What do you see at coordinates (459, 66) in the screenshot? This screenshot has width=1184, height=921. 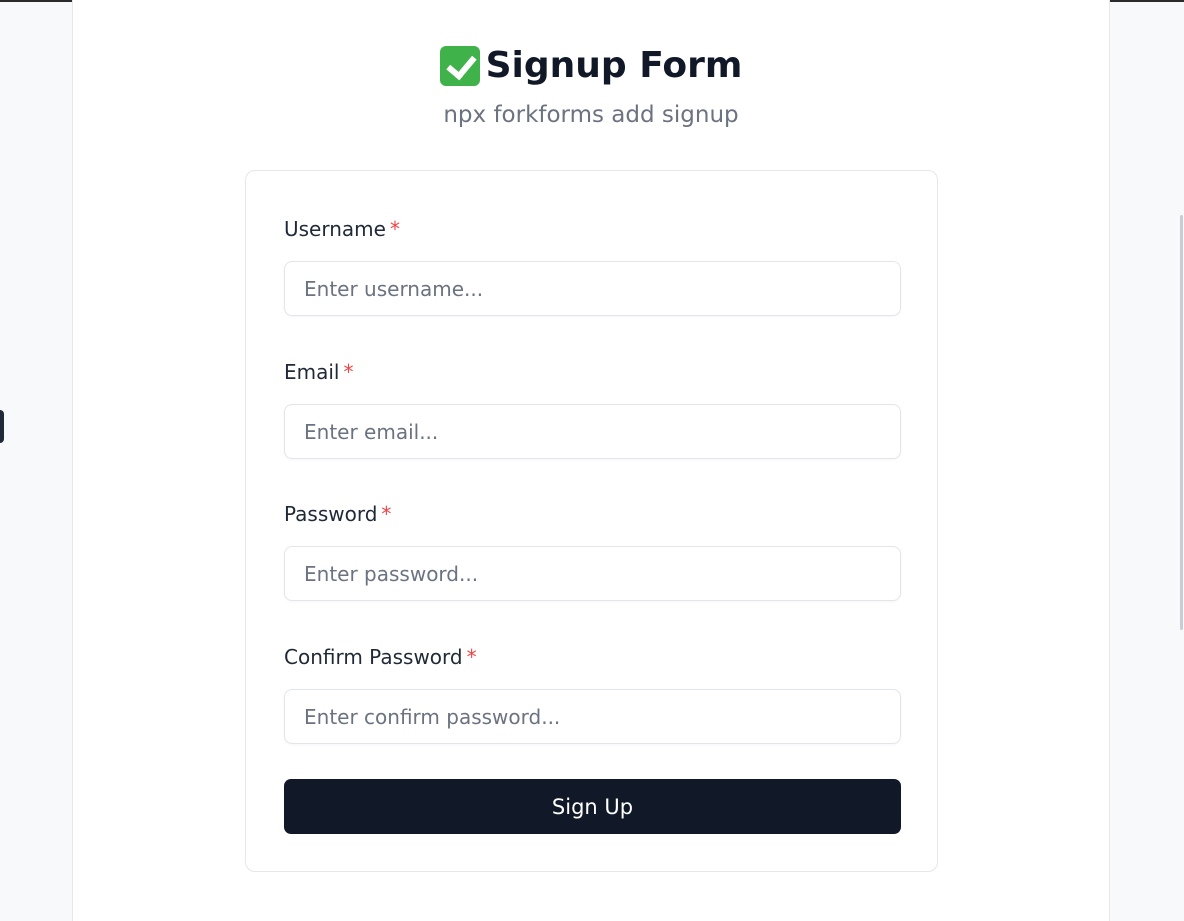 I see `check-mark-icon` at bounding box center [459, 66].